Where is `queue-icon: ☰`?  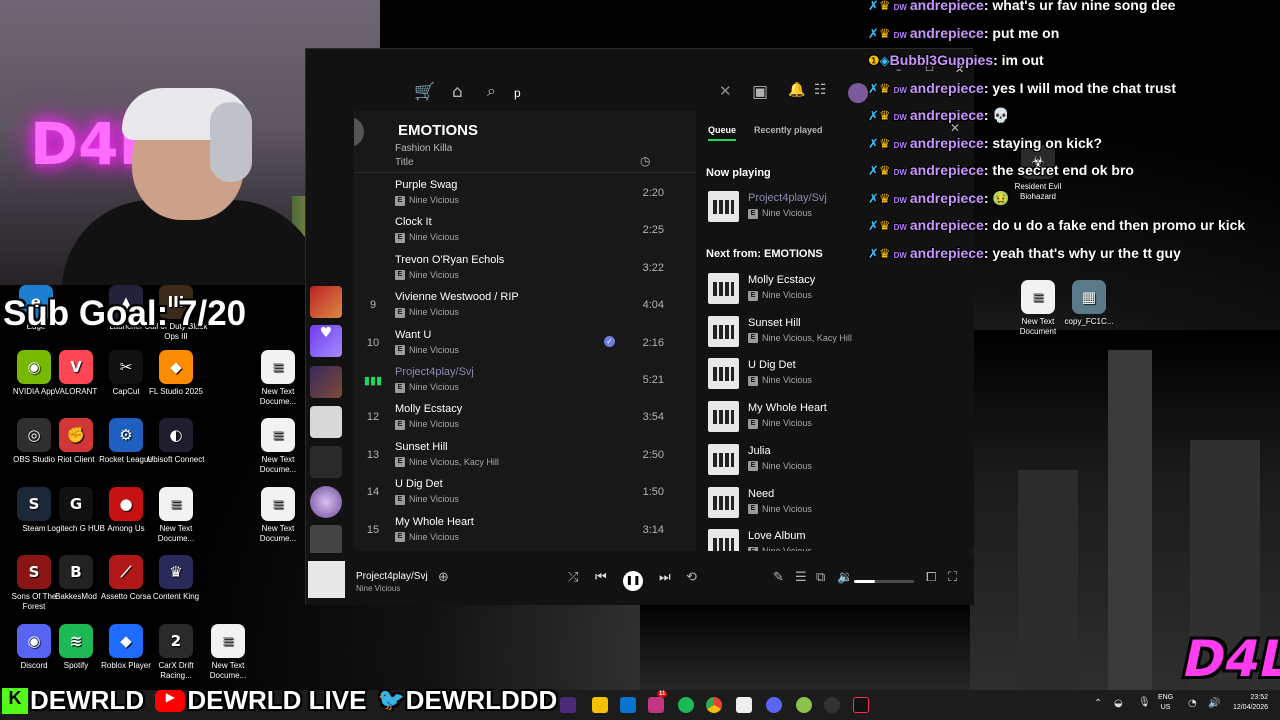
queue-icon: ☰ is located at coordinates (801, 577).